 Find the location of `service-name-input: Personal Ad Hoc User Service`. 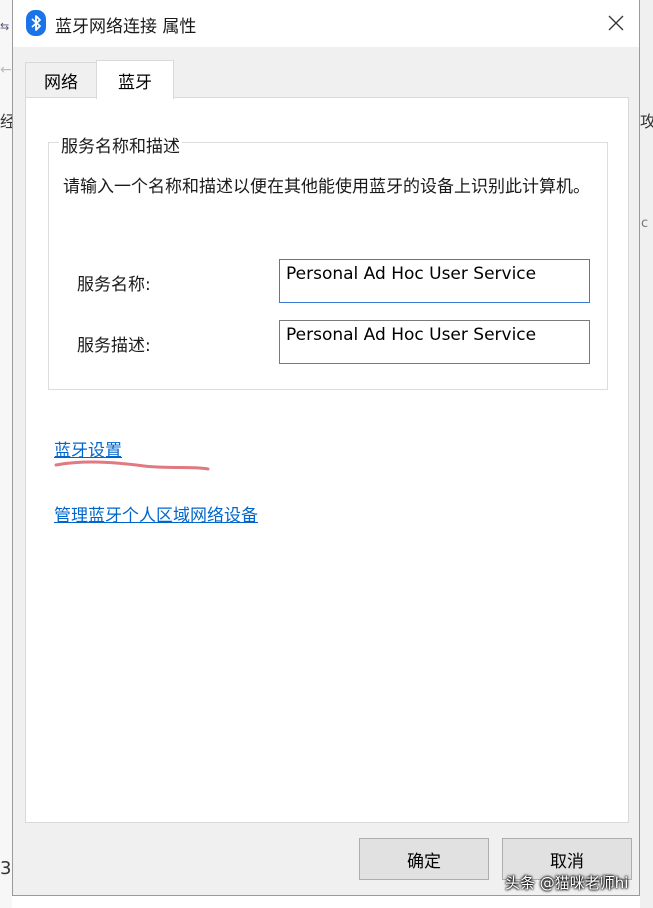

service-name-input: Personal Ad Hoc User Service is located at coordinates (434, 281).